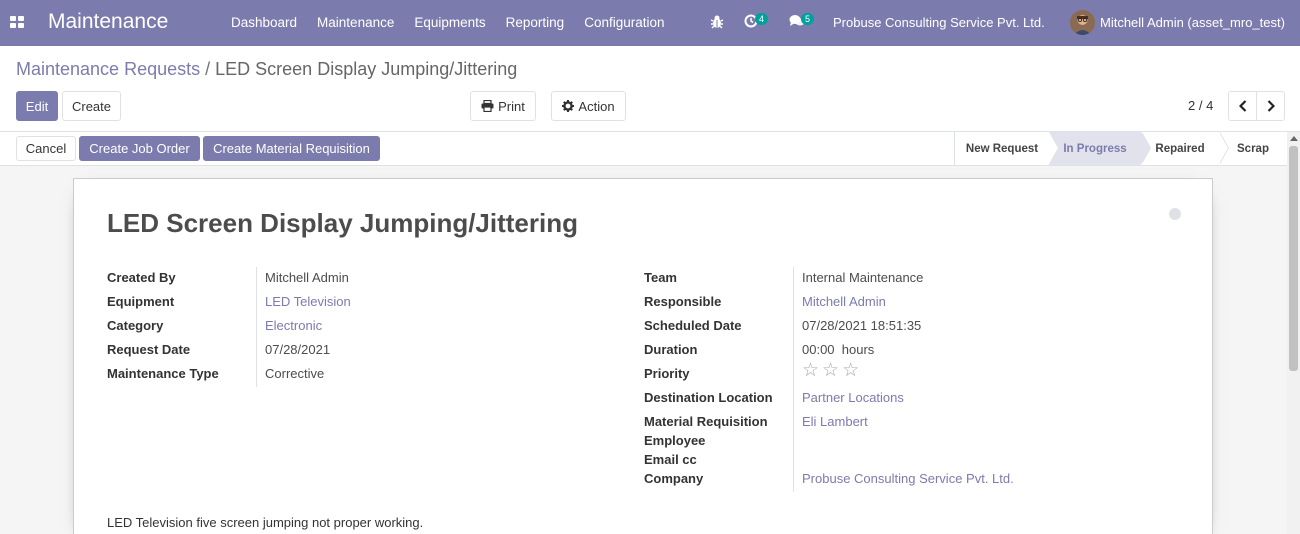 The width and height of the screenshot is (1300, 534). I want to click on pager-previous-button, so click(1242, 106).